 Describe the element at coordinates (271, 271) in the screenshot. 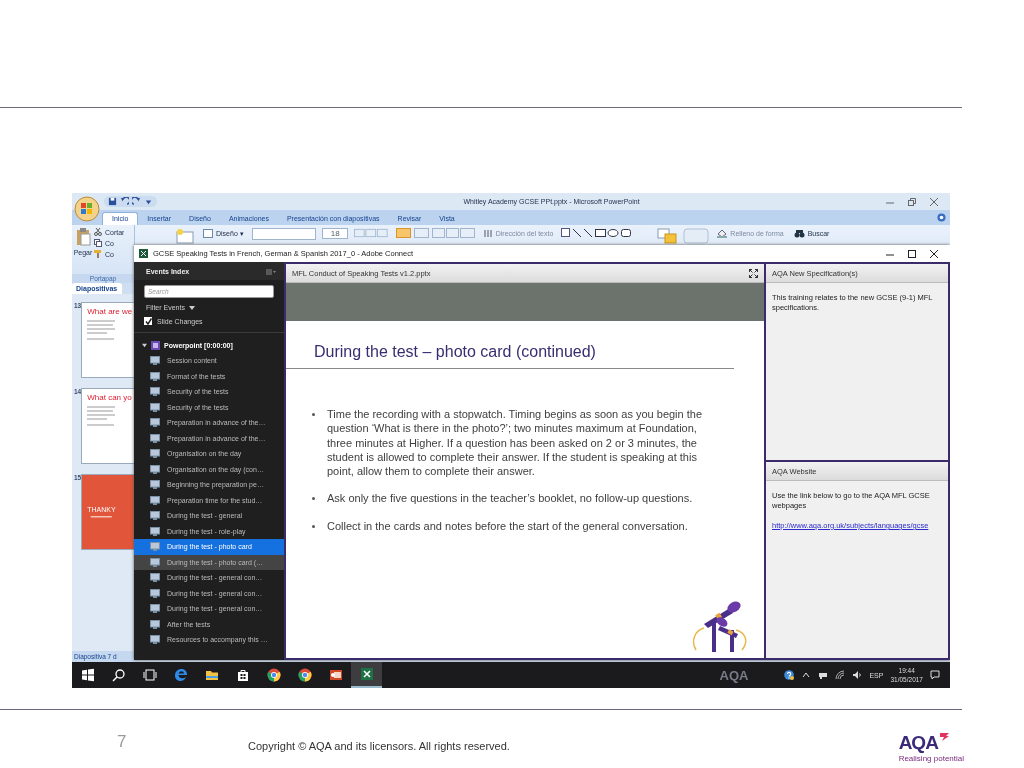

I see `menu-icon` at that location.